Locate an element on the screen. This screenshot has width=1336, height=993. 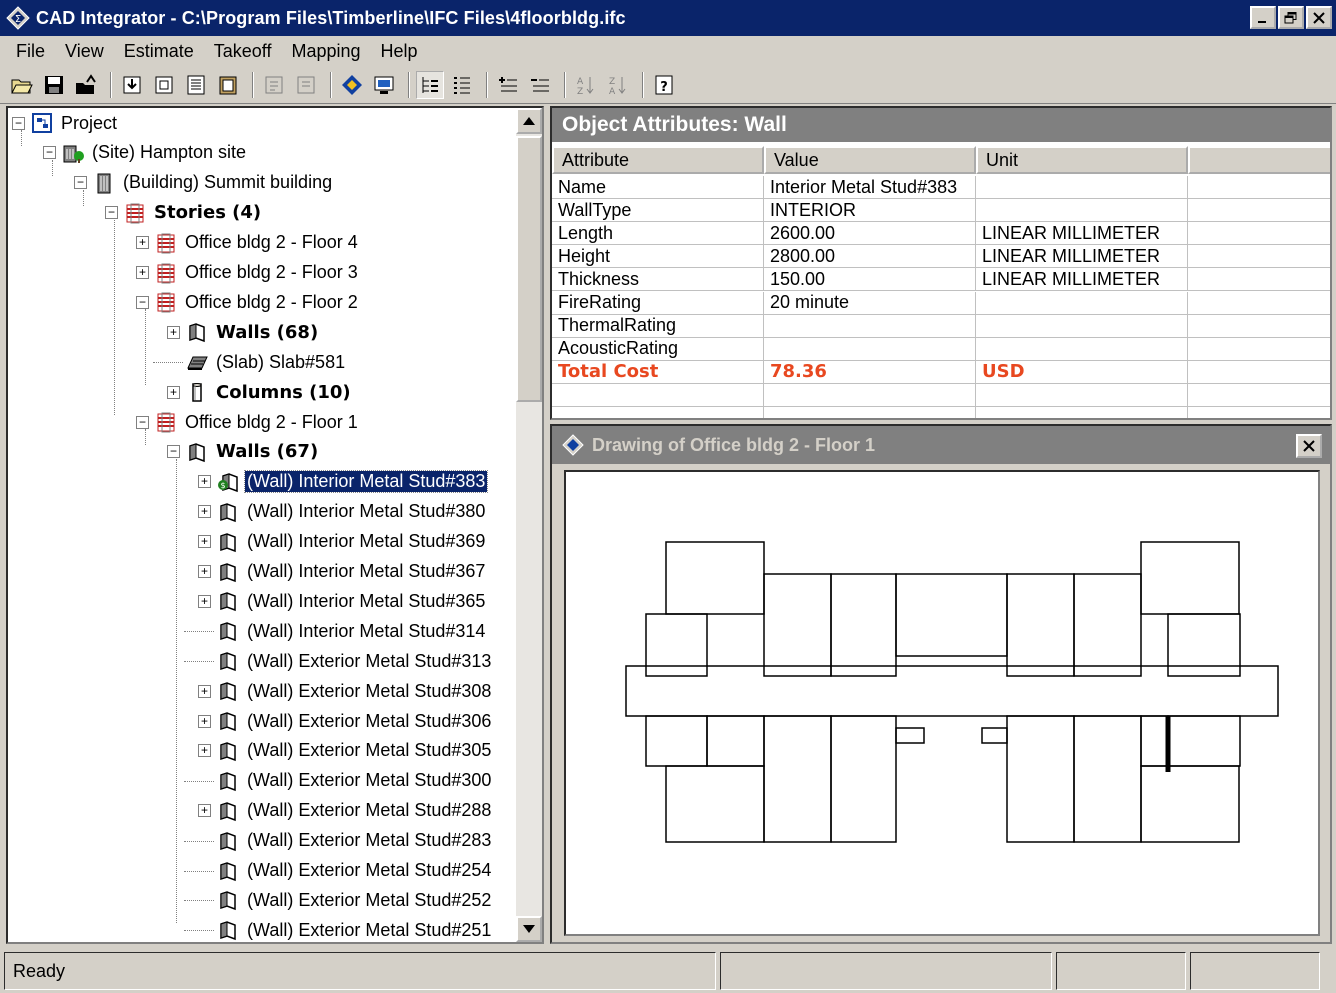
attribute-row: ThermalRating is located at coordinates (941, 326).